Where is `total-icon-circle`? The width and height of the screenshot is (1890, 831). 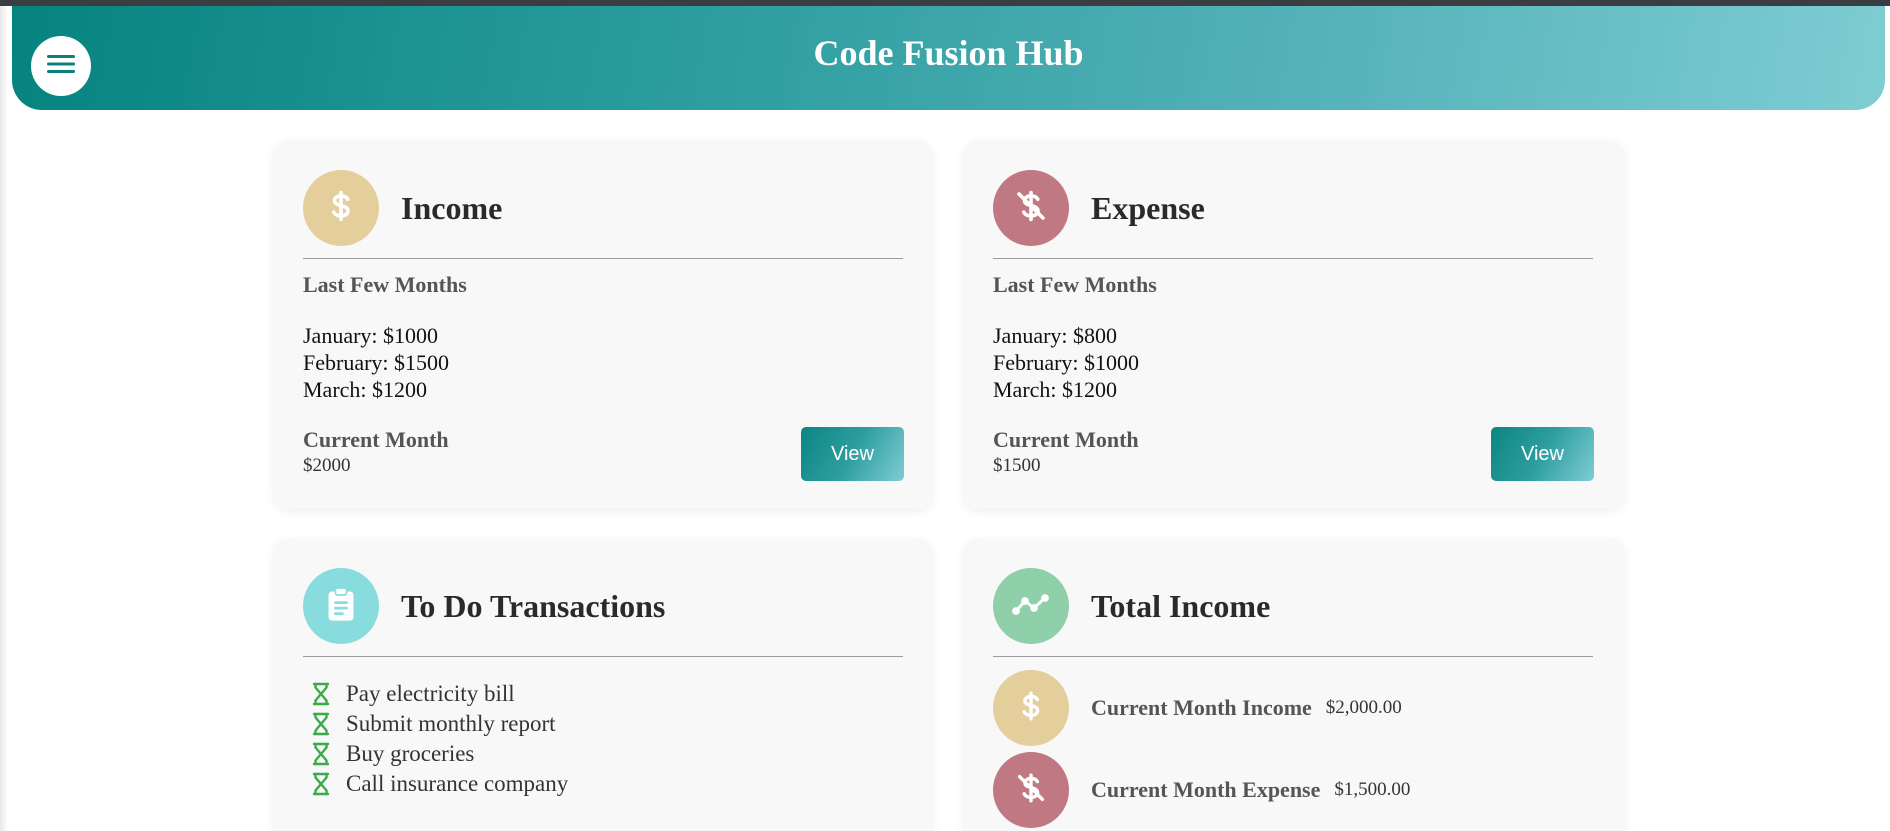
total-icon-circle is located at coordinates (1031, 606).